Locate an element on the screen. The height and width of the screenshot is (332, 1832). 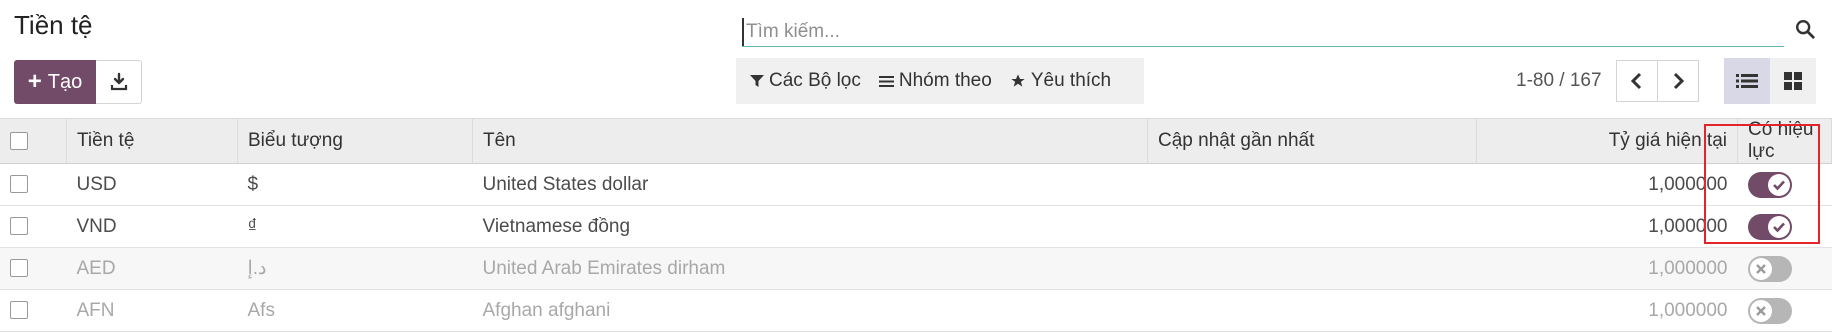
table-row: VND ₫ Vietnamese đồng 1,000000 is located at coordinates (916, 226).